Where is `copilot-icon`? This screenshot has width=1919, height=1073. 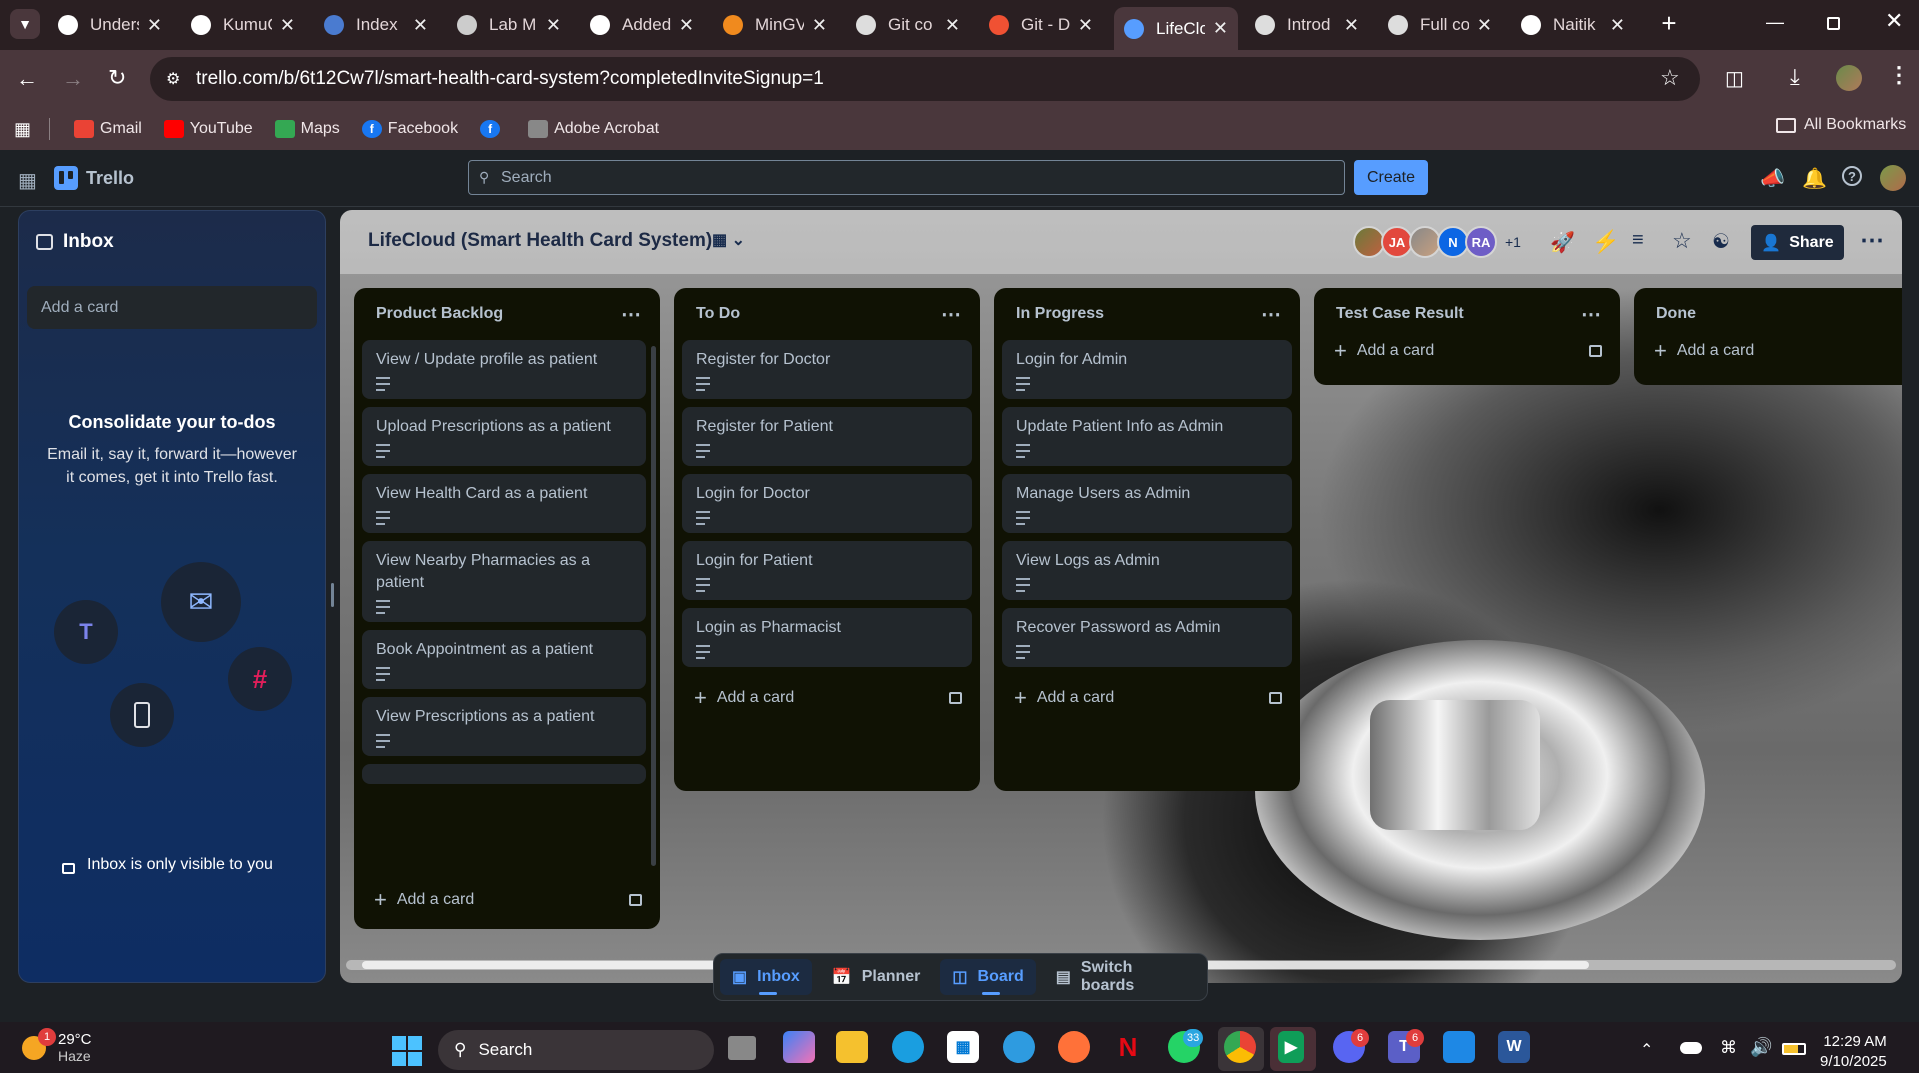
copilot-icon is located at coordinates (799, 1047).